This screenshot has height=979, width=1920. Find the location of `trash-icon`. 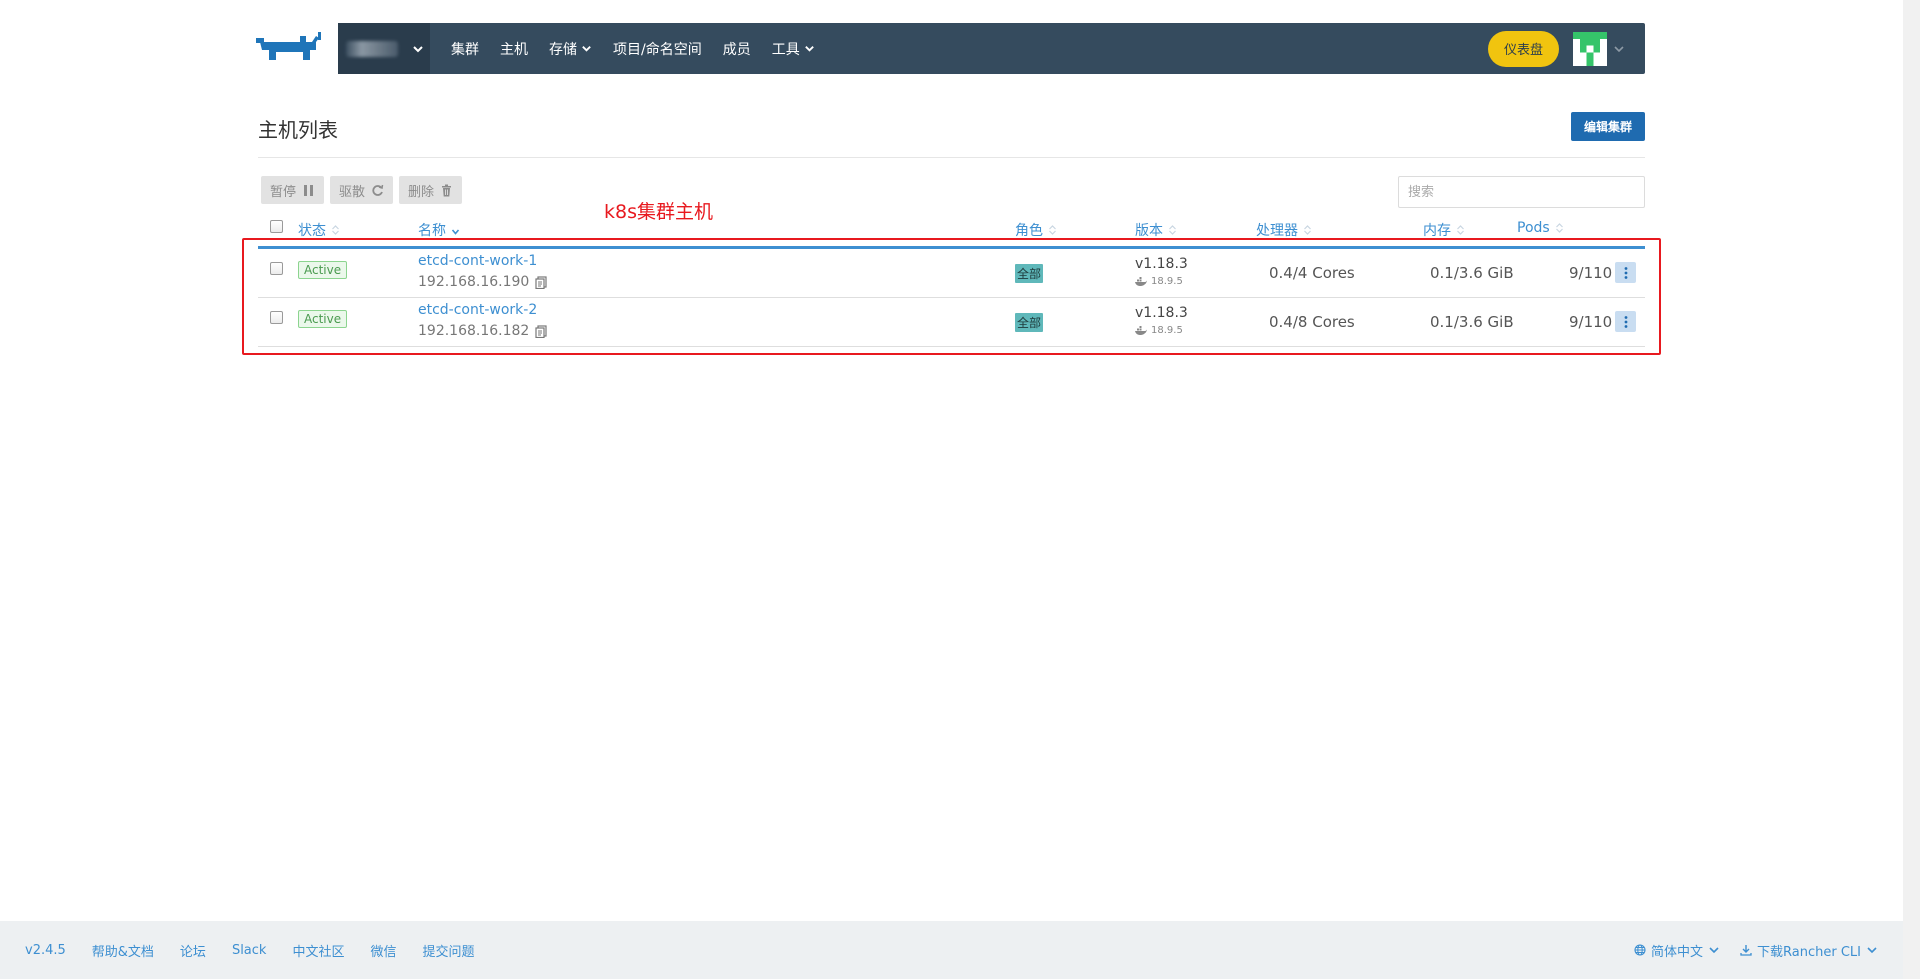

trash-icon is located at coordinates (447, 190).